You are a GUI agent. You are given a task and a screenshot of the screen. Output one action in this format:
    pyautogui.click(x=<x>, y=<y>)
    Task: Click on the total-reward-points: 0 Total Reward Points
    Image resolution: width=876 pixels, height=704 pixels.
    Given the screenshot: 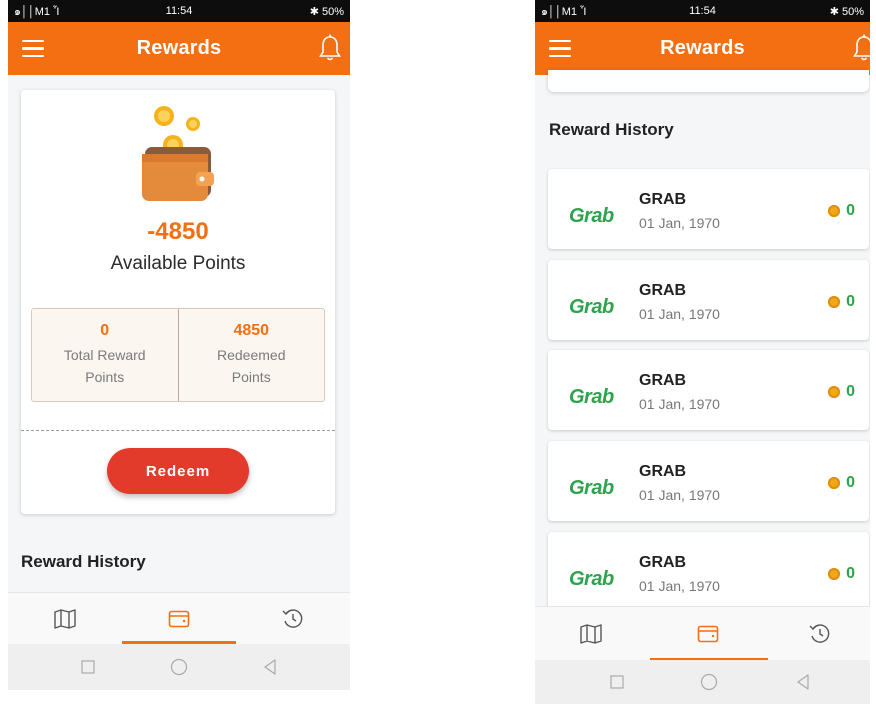 What is the action you would take?
    pyautogui.click(x=105, y=355)
    